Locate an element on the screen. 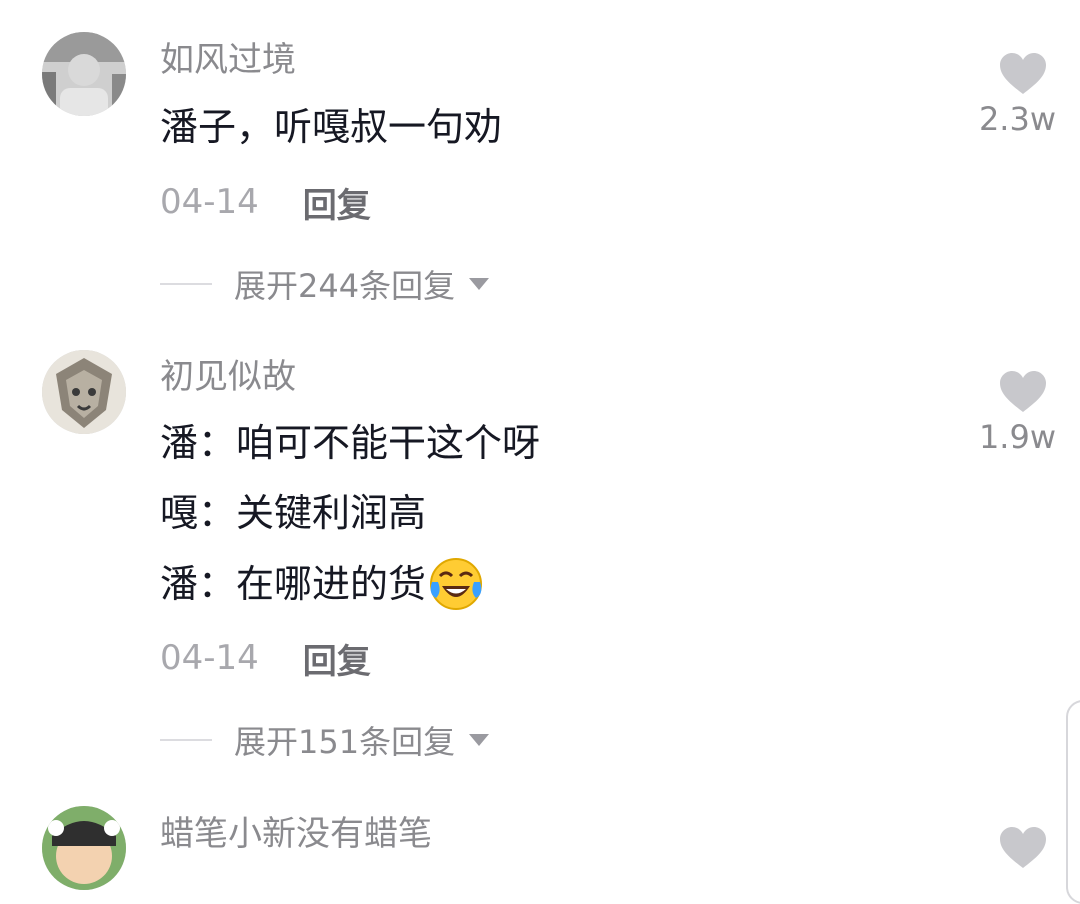 The height and width of the screenshot is (904, 1080). username: 蜡笔小新没有蜡笔 is located at coordinates (296, 834).